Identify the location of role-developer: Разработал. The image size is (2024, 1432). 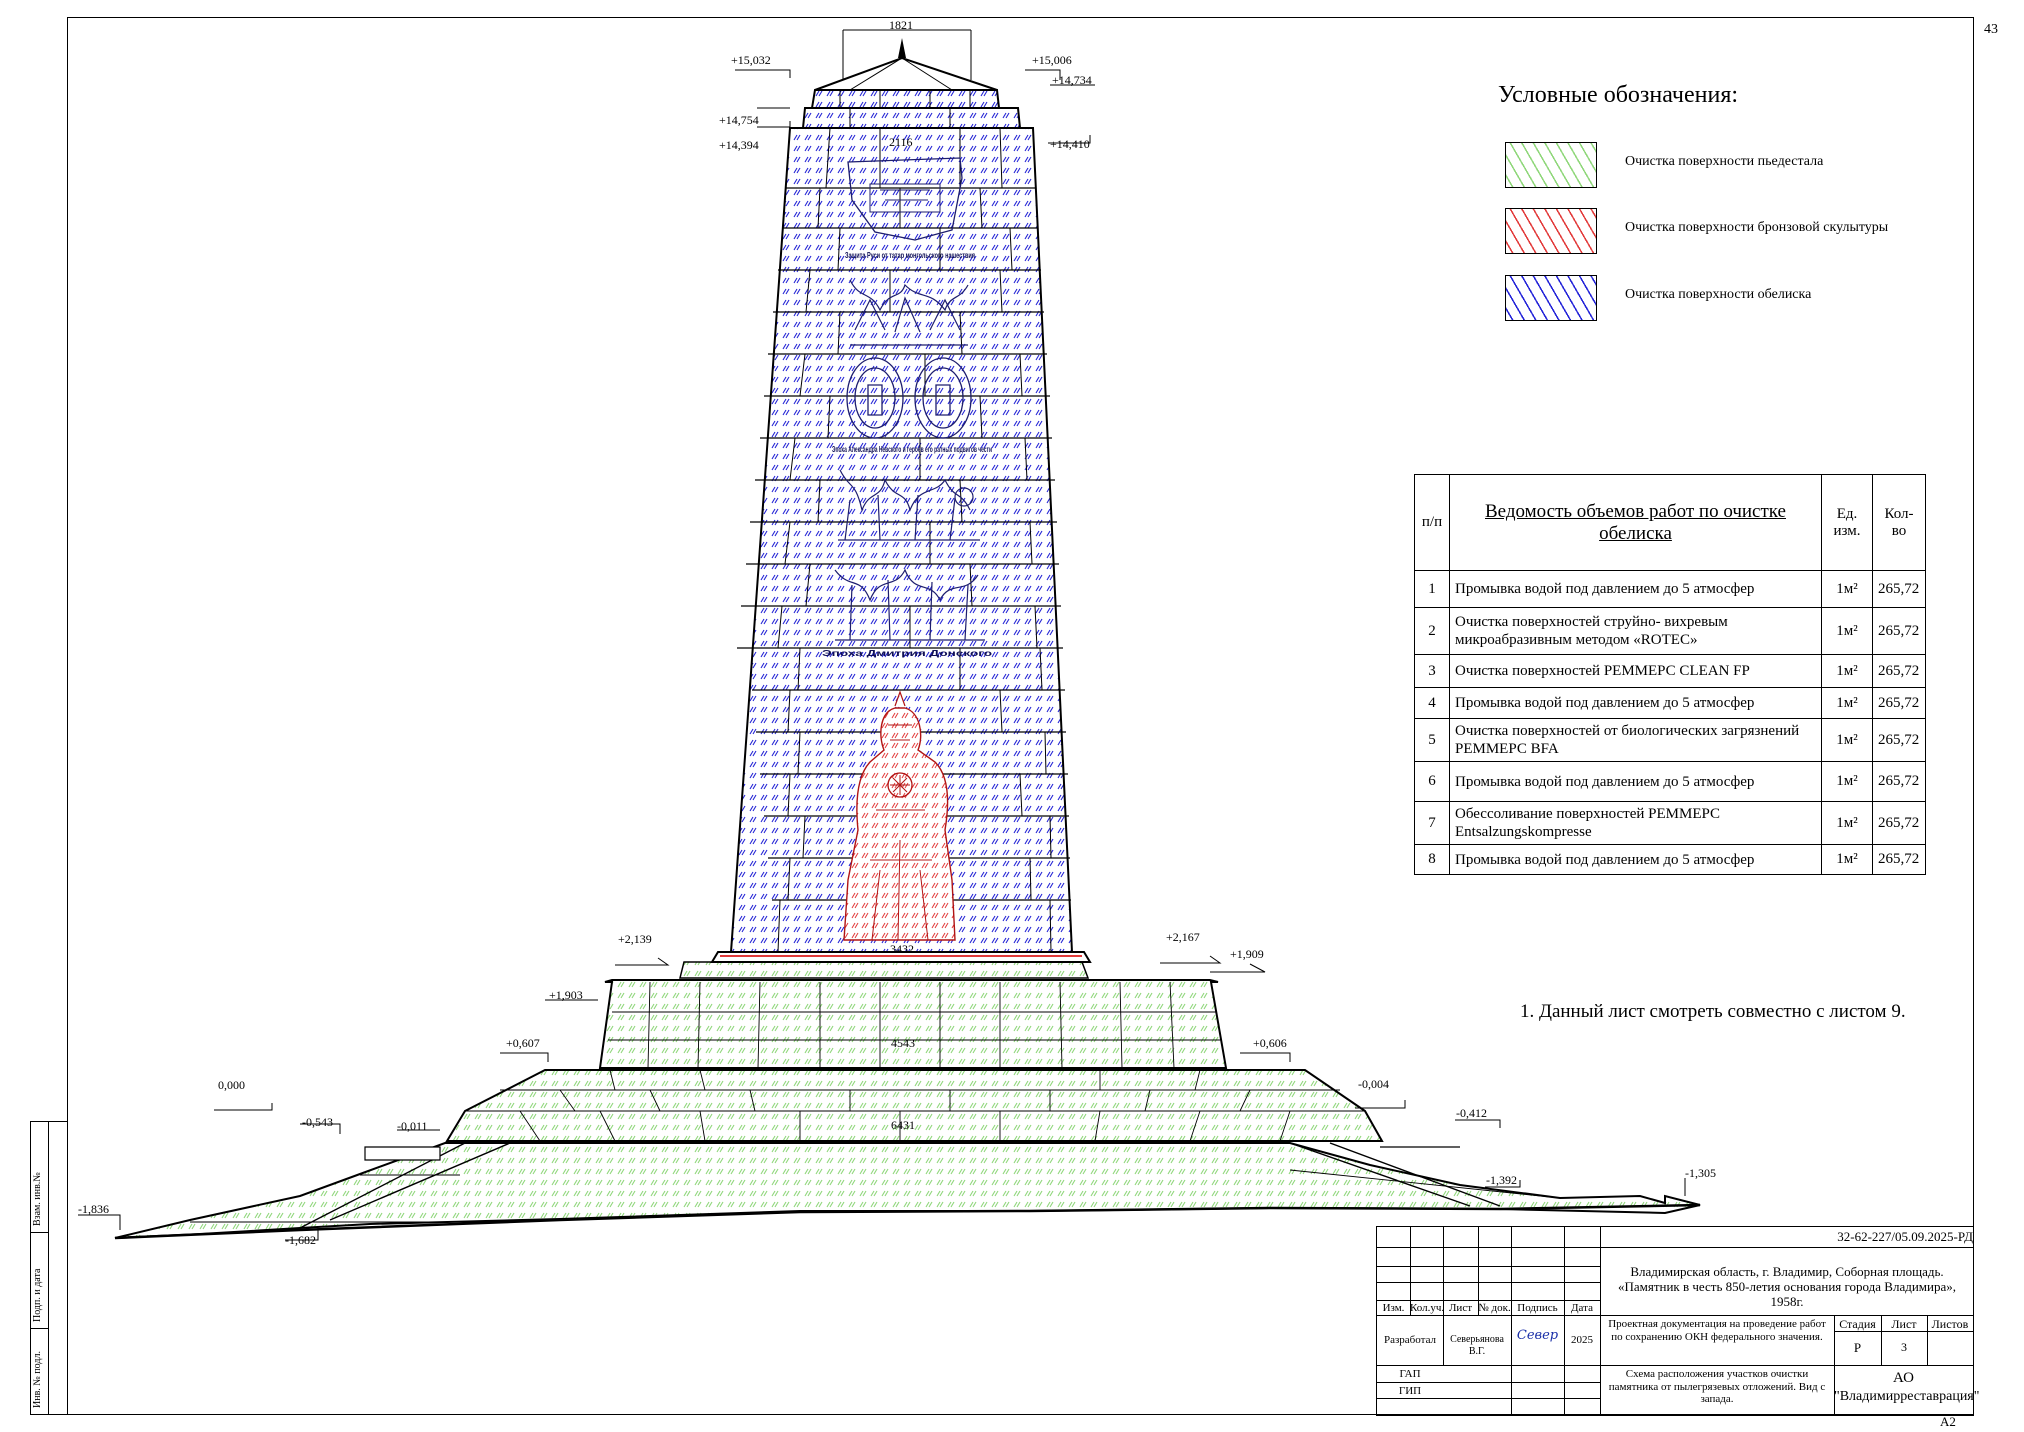
(1410, 1340).